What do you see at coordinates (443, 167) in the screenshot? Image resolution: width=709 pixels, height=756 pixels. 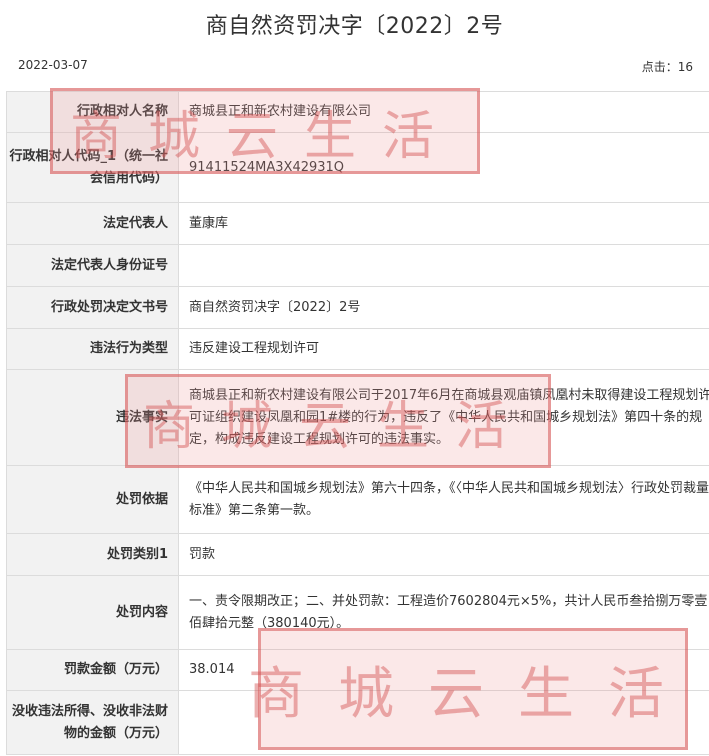 I see `row-value: 91411524MA3X42931Q` at bounding box center [443, 167].